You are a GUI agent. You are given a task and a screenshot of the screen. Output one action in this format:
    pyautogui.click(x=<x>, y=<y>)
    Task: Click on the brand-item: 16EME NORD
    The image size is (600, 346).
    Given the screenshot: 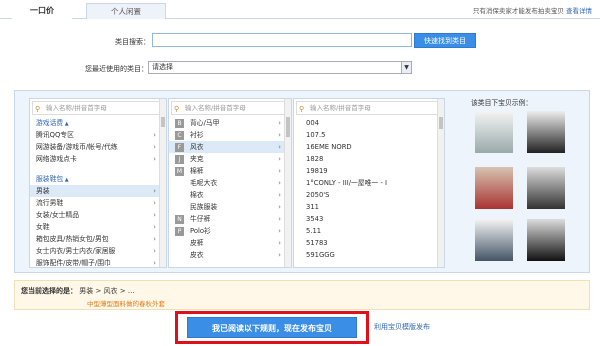 What is the action you would take?
    pyautogui.click(x=369, y=147)
    